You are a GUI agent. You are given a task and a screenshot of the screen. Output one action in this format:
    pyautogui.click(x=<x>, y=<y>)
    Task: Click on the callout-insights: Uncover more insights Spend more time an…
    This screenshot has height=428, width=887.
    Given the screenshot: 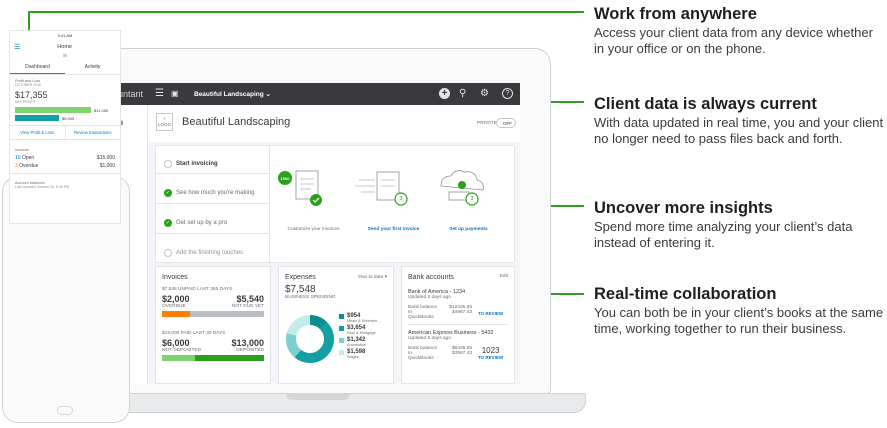 What is the action you would take?
    pyautogui.click(x=739, y=225)
    